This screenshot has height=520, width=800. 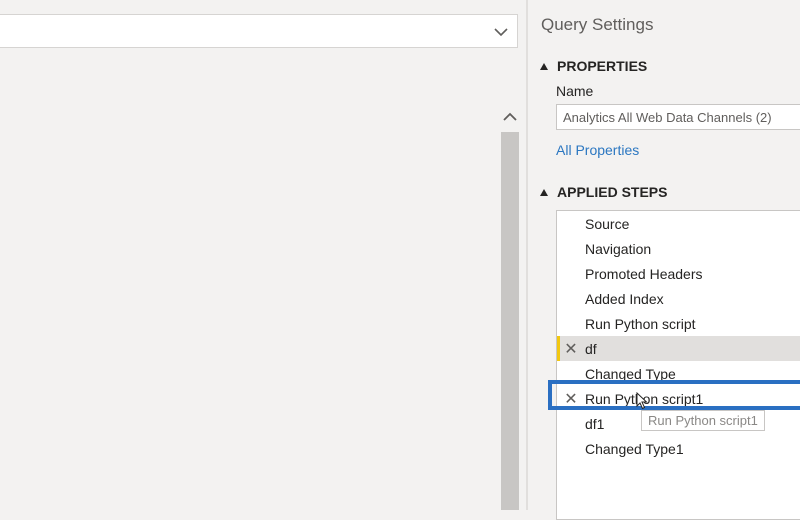 I want to click on step-label: df, so click(x=591, y=348).